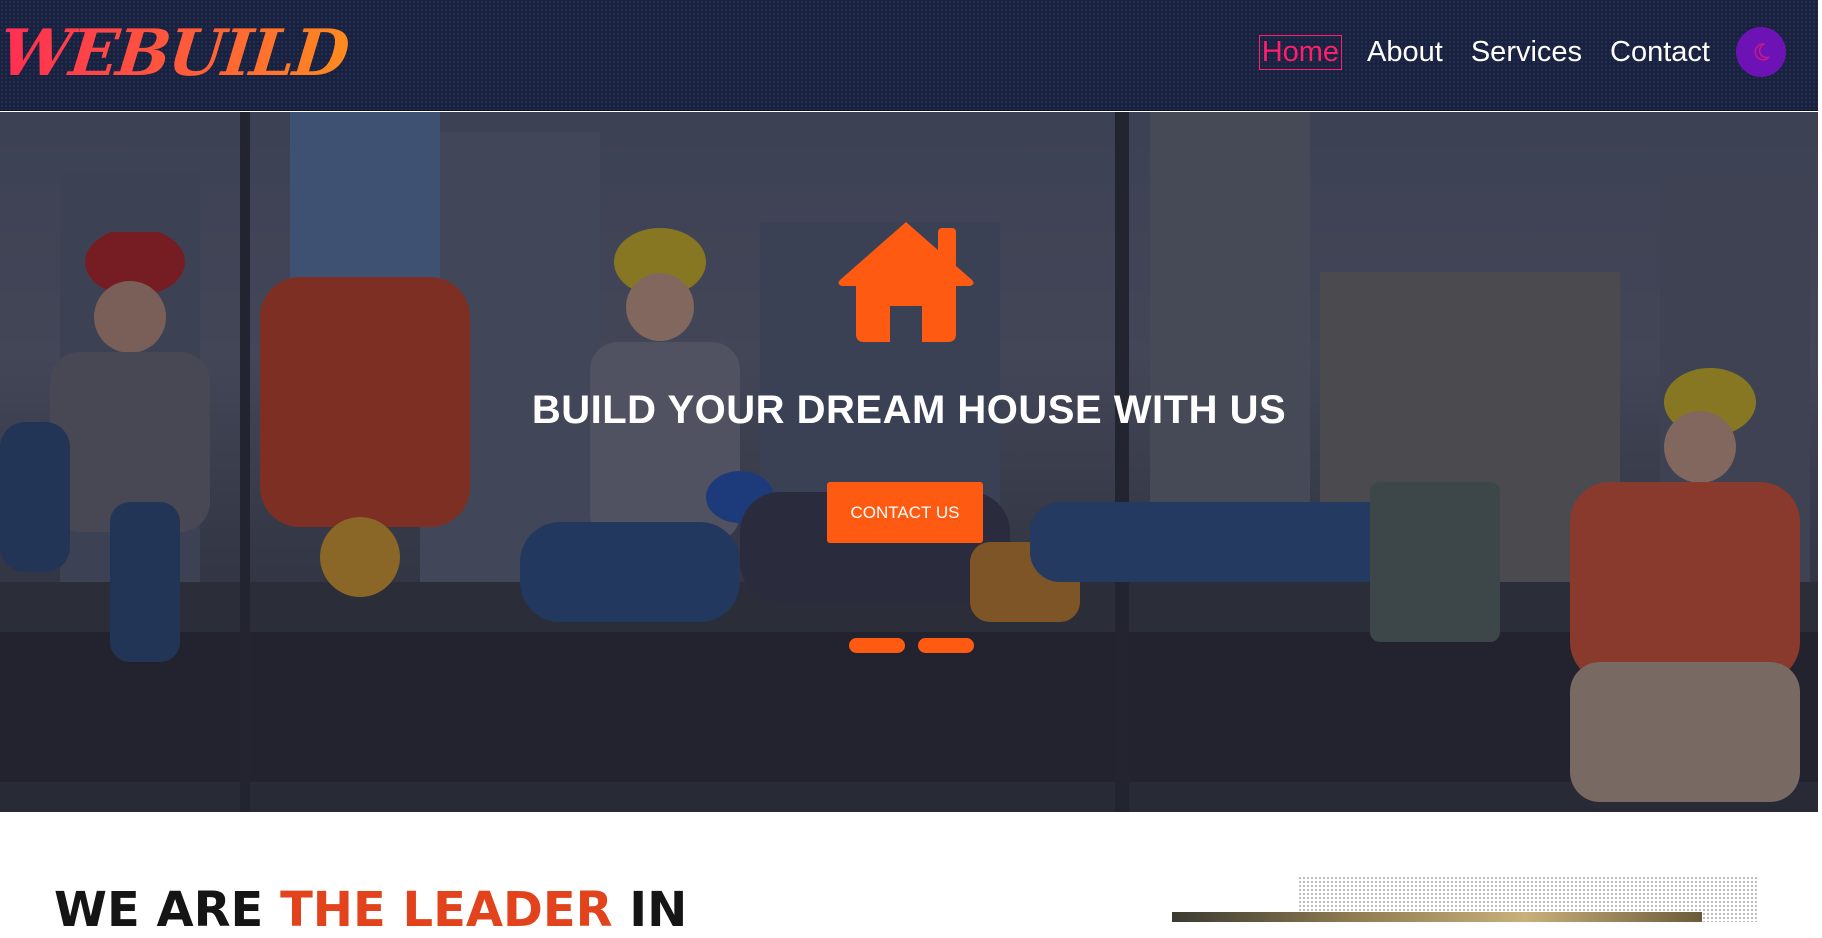  I want to click on nav-link-contact: Contact, so click(1660, 52).